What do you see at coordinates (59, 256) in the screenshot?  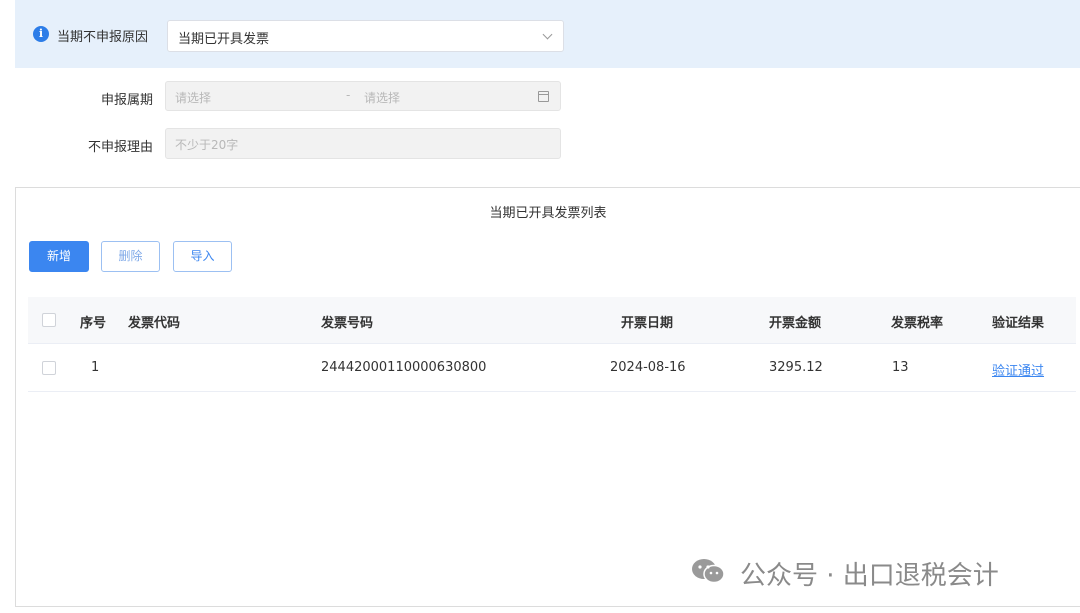 I see `add-button: 新增` at bounding box center [59, 256].